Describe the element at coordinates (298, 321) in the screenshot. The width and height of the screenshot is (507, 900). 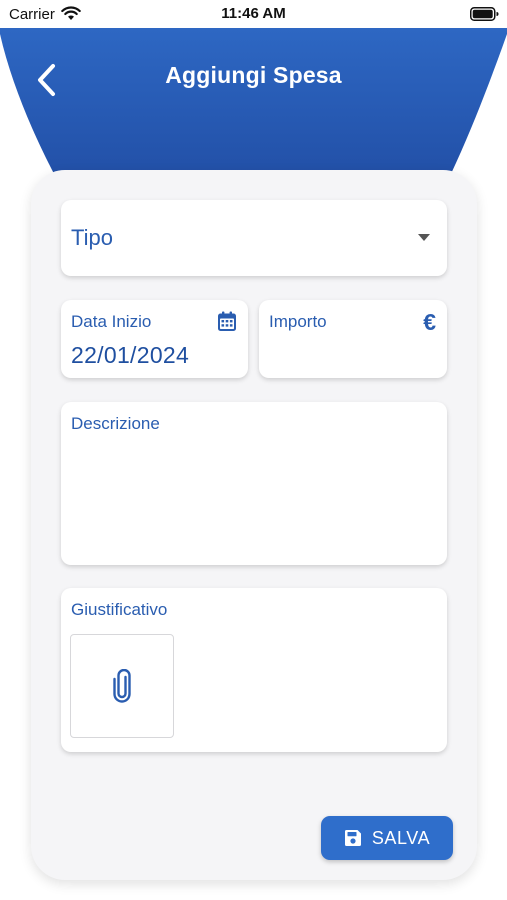
I see `importo-label: Importo` at that location.